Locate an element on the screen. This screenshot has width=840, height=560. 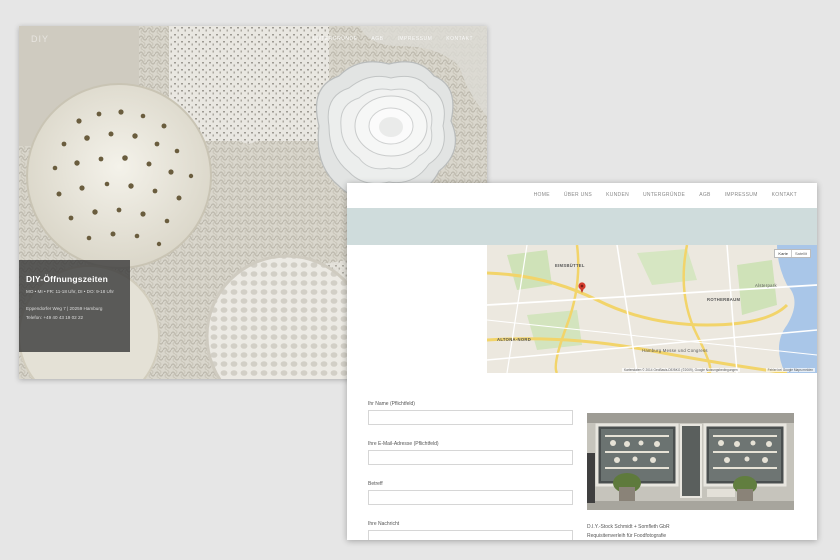
nav-ueber-uns: Über uns is located at coordinates (578, 195).